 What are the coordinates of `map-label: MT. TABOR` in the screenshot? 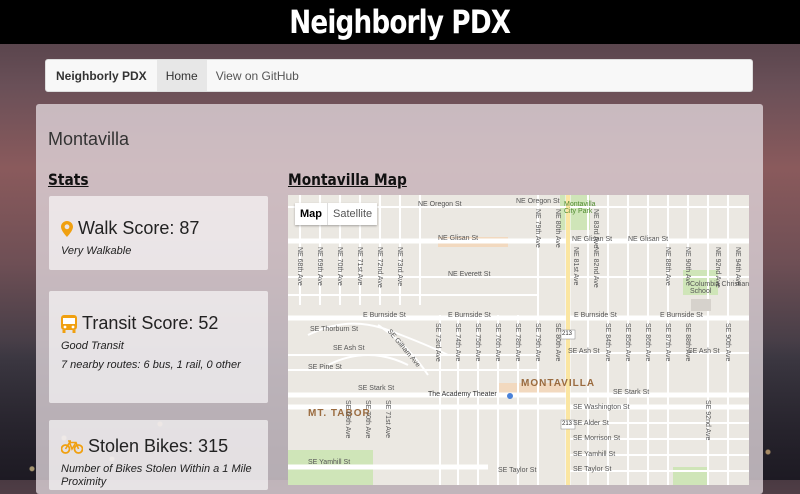 It's located at (339, 413).